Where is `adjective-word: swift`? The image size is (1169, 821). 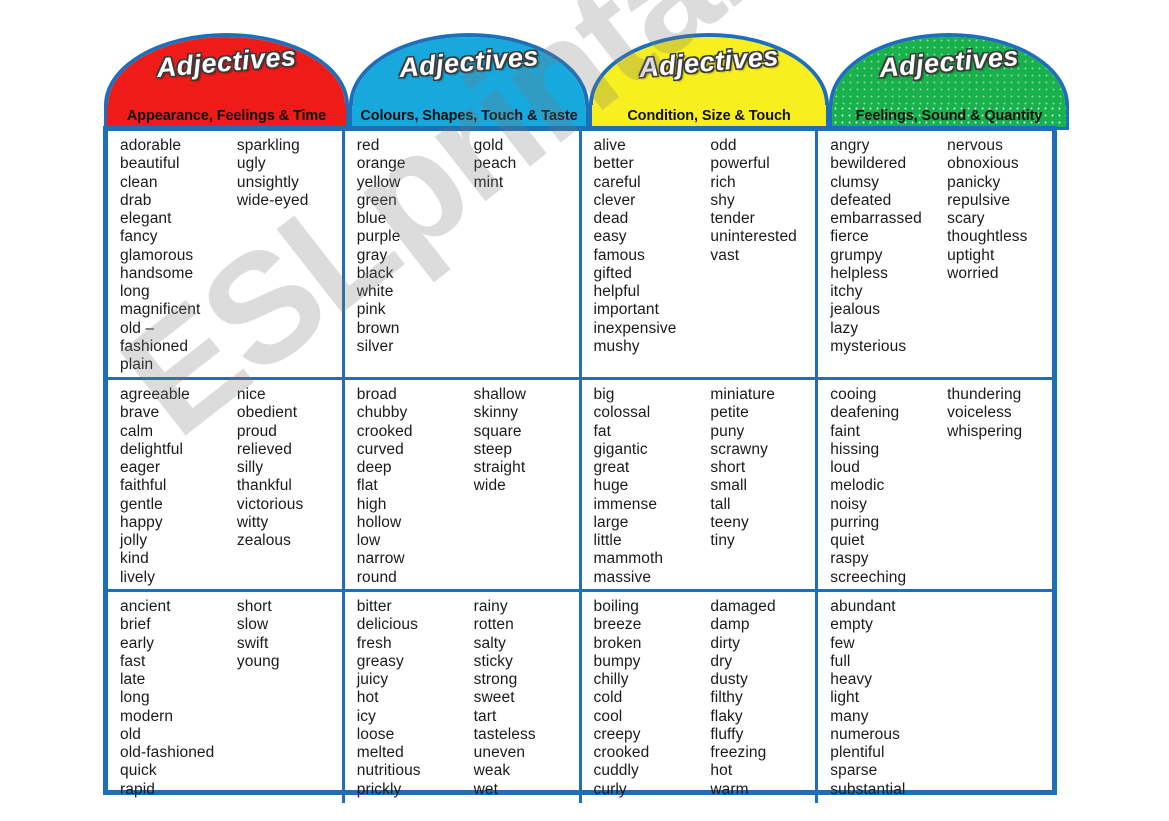 adjective-word: swift is located at coordinates (252, 643).